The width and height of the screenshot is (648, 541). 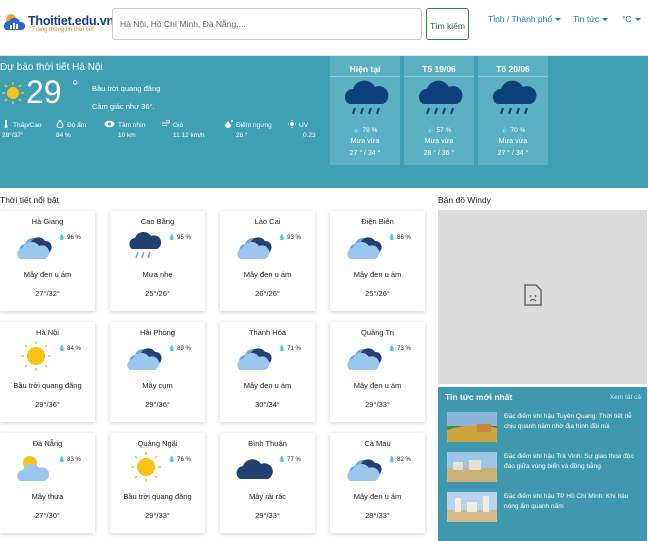 What do you see at coordinates (377, 483) in the screenshot?
I see `city-card: Cà Mau 💧 82 % Mây đen u ám 28°/33°` at bounding box center [377, 483].